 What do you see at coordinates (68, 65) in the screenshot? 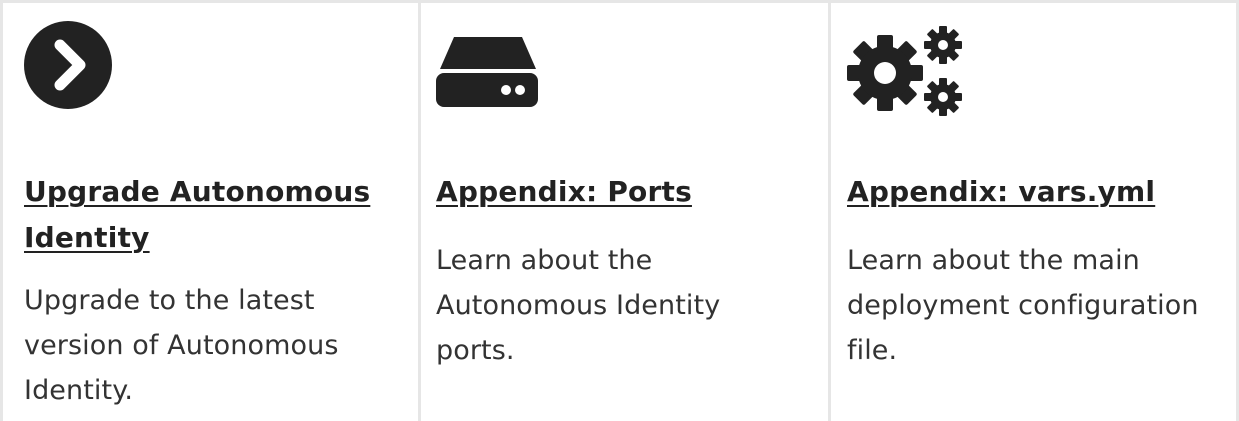
I see `chevron-circle-right-icon` at bounding box center [68, 65].